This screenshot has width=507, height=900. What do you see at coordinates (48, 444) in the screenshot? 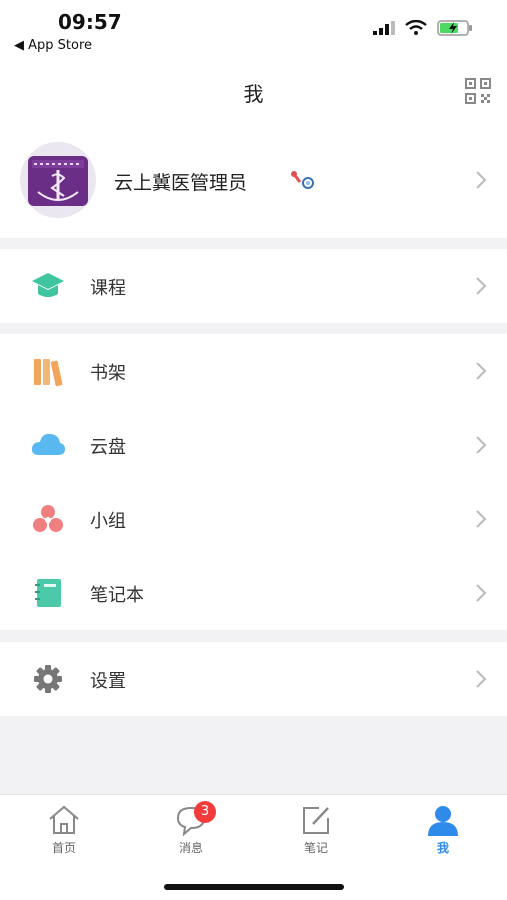
I see `cloud-icon` at bounding box center [48, 444].